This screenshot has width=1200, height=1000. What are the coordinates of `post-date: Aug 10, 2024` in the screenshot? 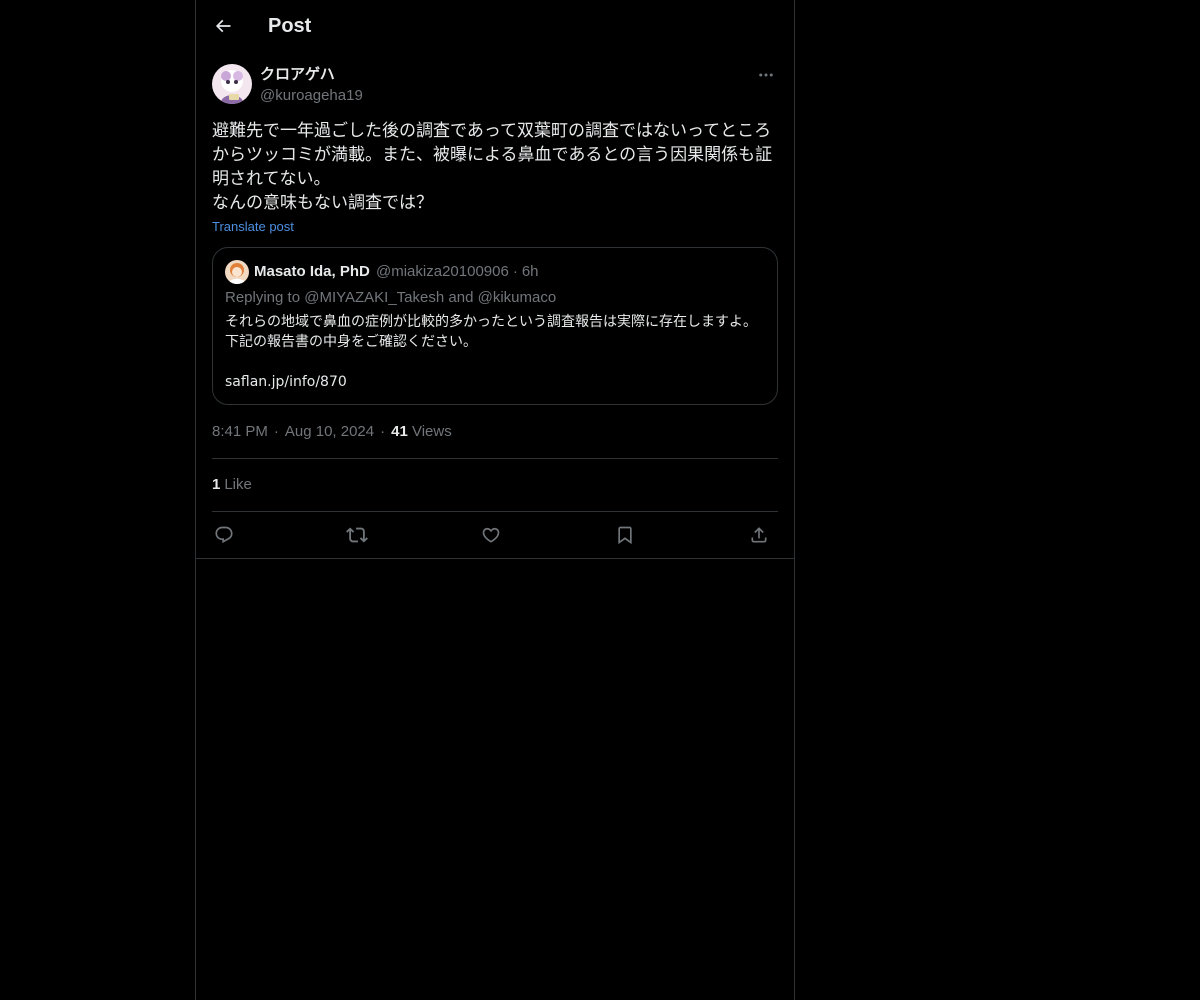 It's located at (329, 431).